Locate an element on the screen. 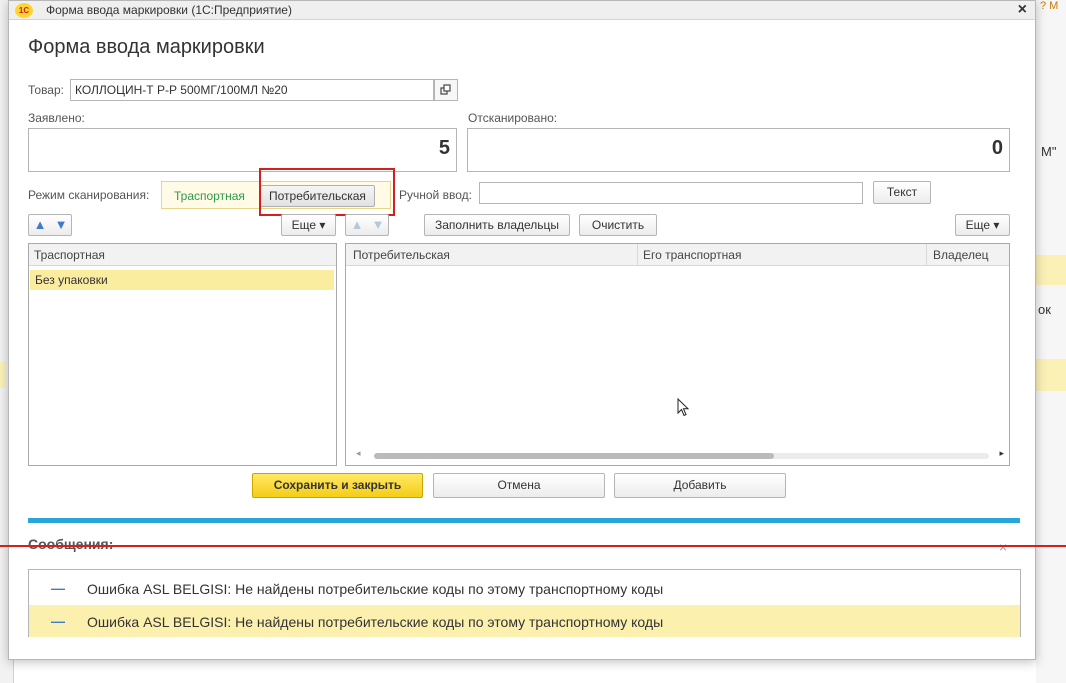 The width and height of the screenshot is (1066, 683). open-product-button is located at coordinates (446, 90).